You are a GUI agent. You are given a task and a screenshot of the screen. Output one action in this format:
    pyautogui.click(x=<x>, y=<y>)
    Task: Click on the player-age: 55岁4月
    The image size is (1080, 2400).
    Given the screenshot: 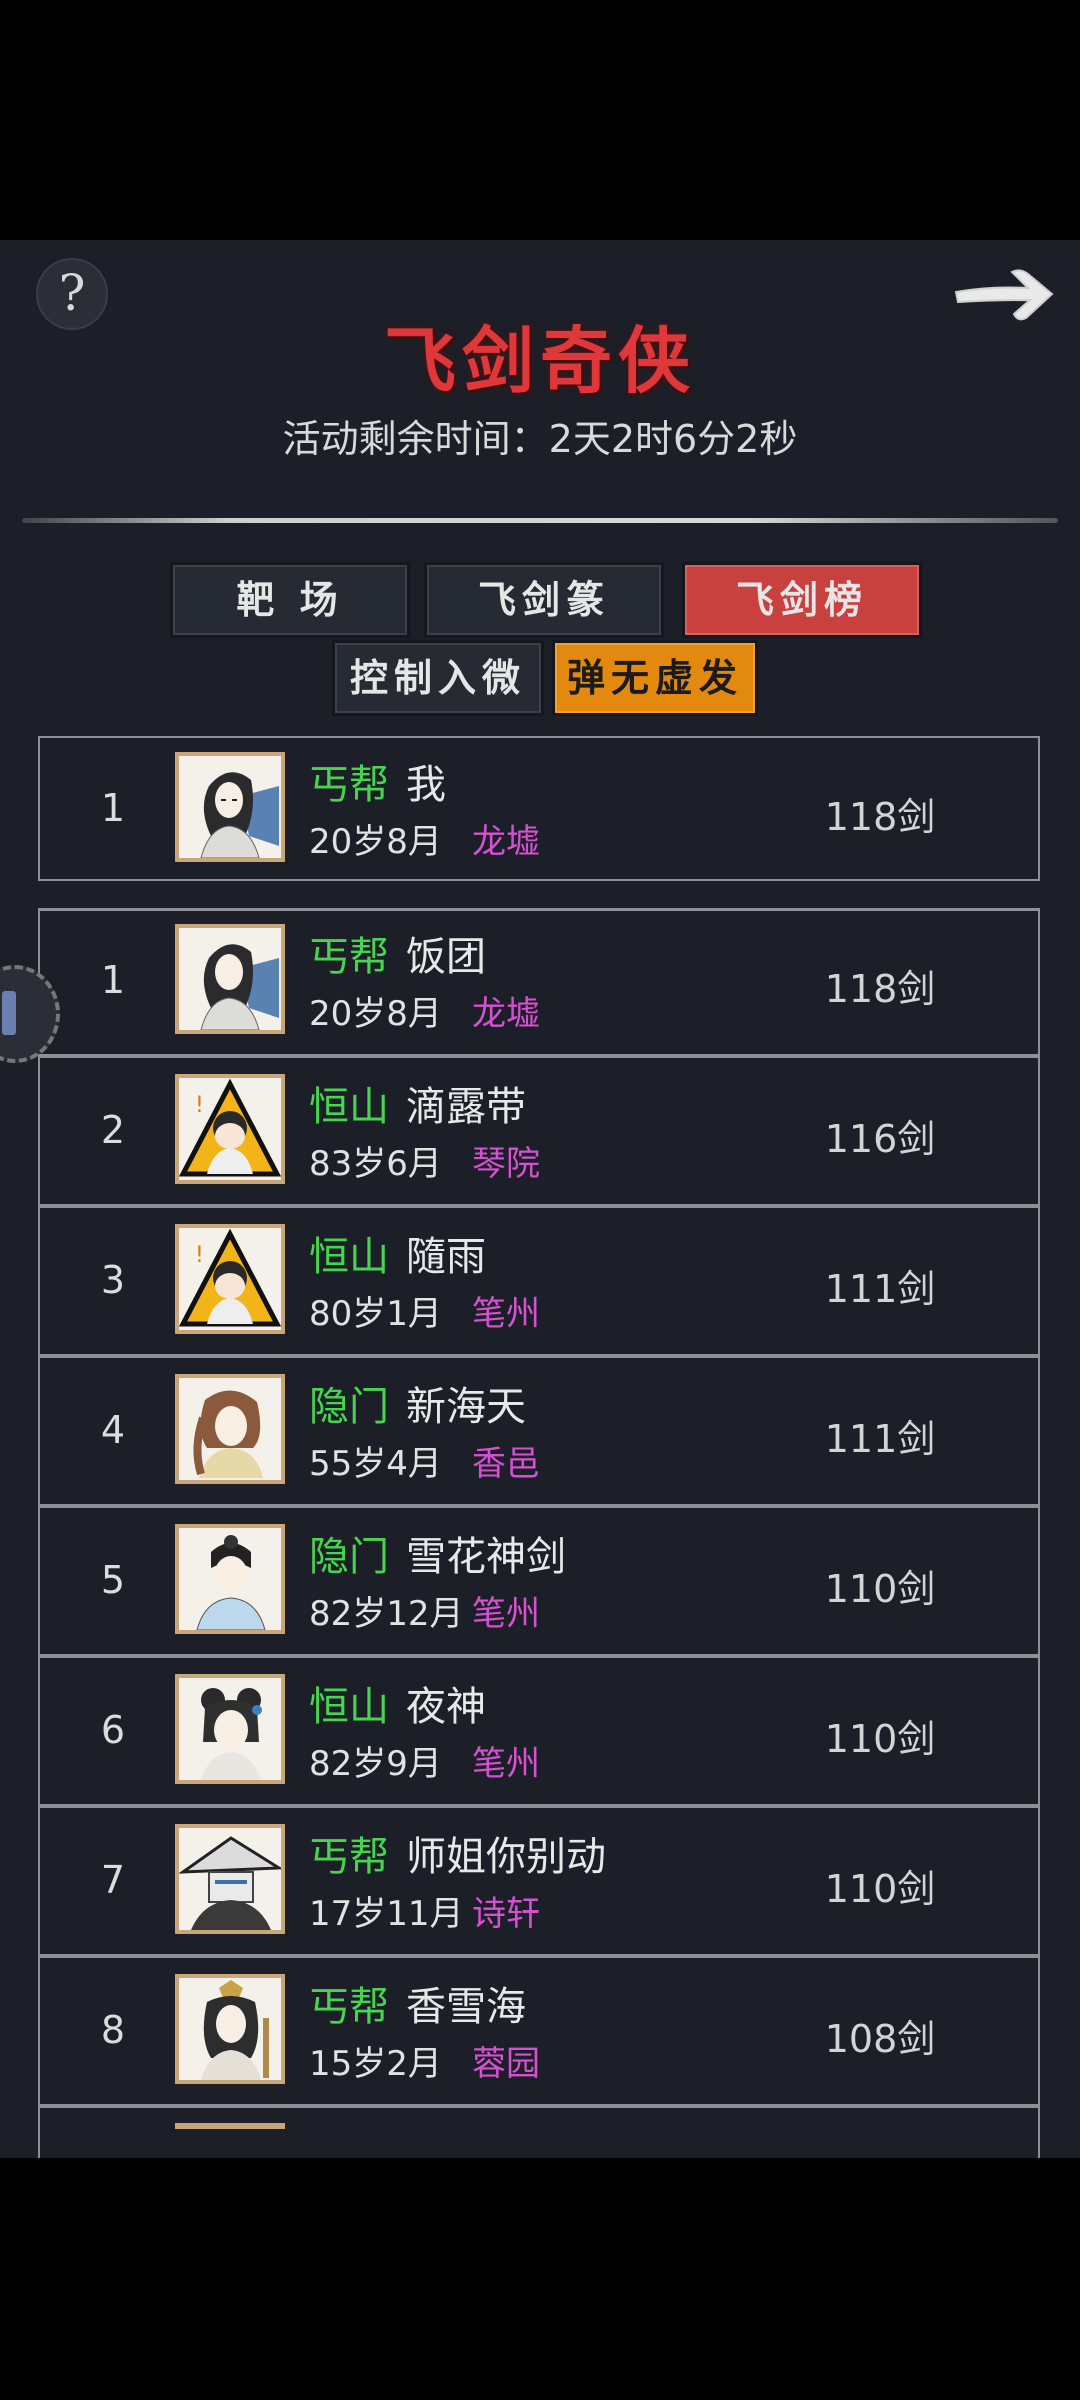 What is the action you would take?
    pyautogui.click(x=375, y=1464)
    